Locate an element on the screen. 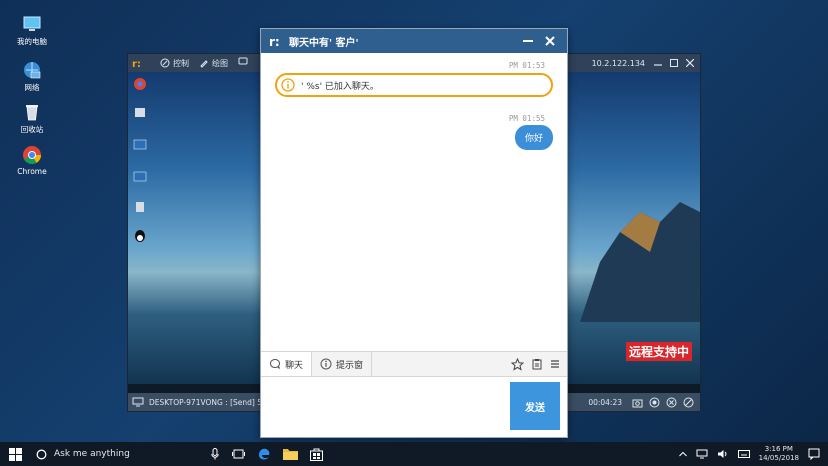  session-timer: 00:04:23 is located at coordinates (605, 402).